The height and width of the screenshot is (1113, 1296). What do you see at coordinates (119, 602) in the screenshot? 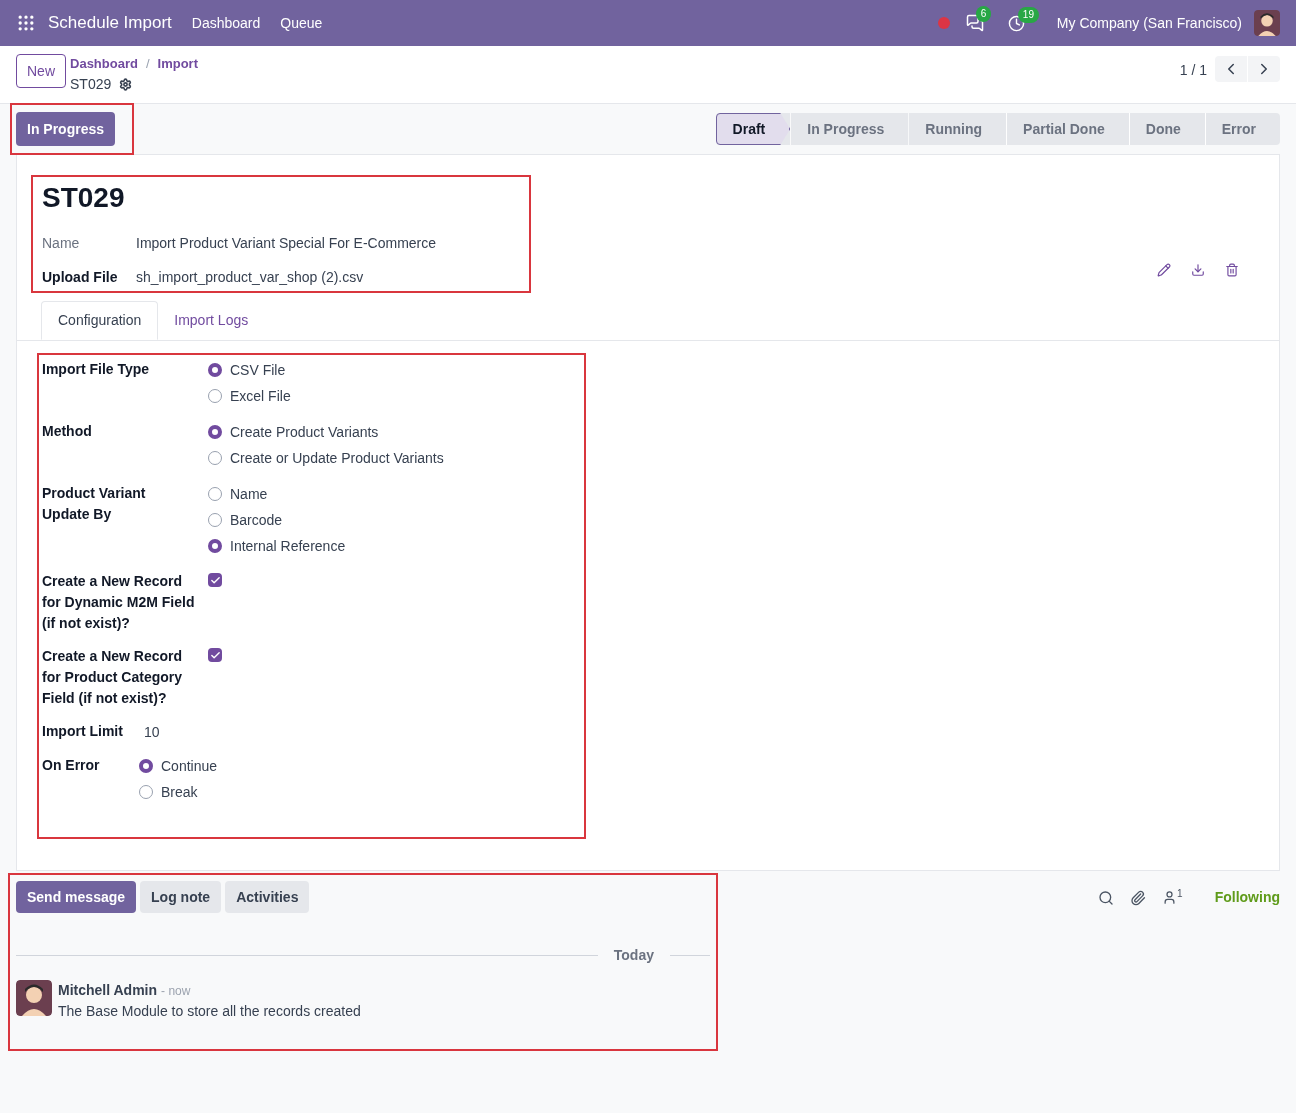
I see `field-label: Create a New Record for Dynamic M2M Field (if not exist)?` at bounding box center [119, 602].